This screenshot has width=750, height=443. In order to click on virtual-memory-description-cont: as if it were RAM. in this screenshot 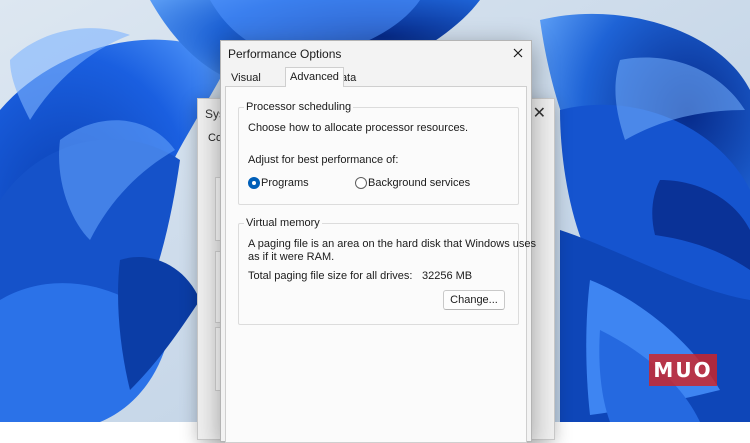, I will do `click(291, 257)`.